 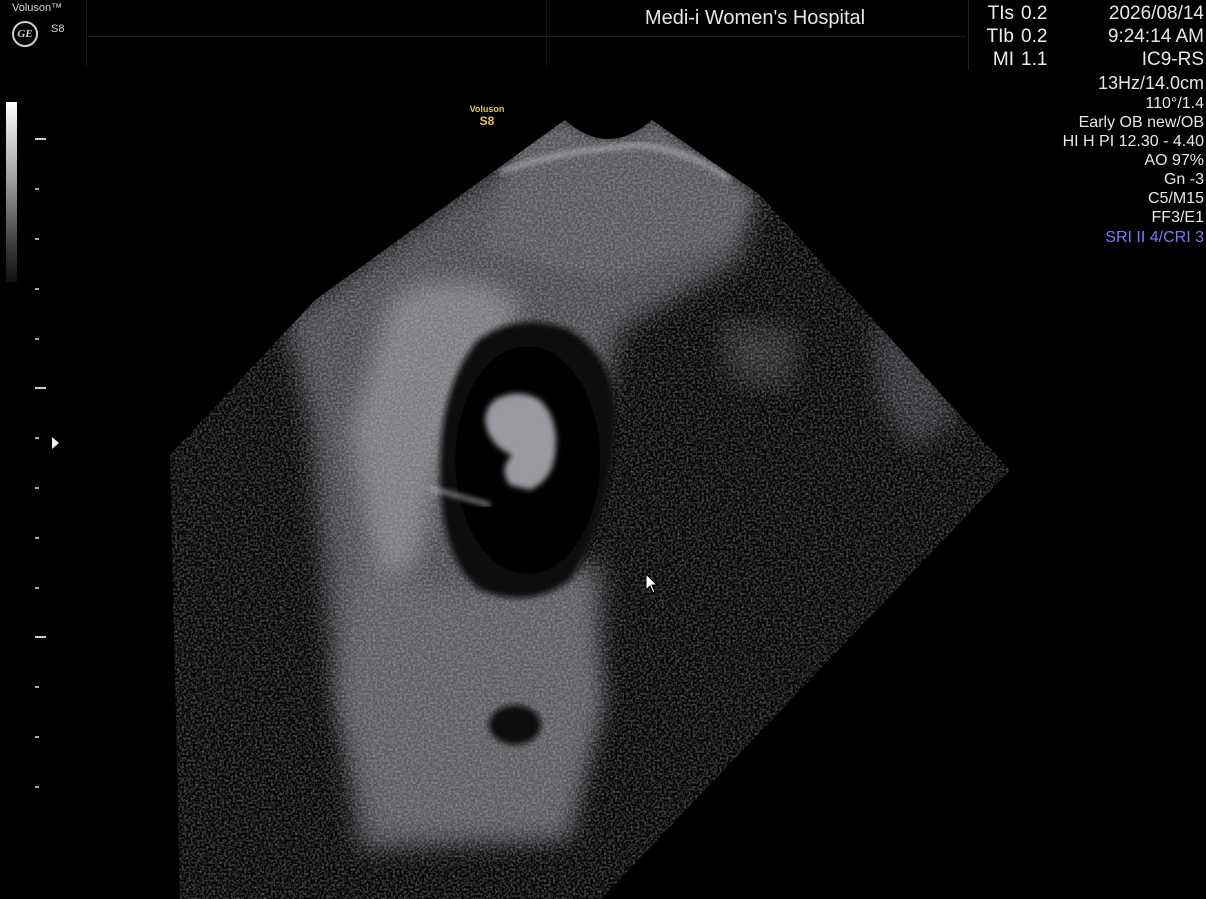 I want to click on mouse-pointer-icon, so click(x=652, y=583).